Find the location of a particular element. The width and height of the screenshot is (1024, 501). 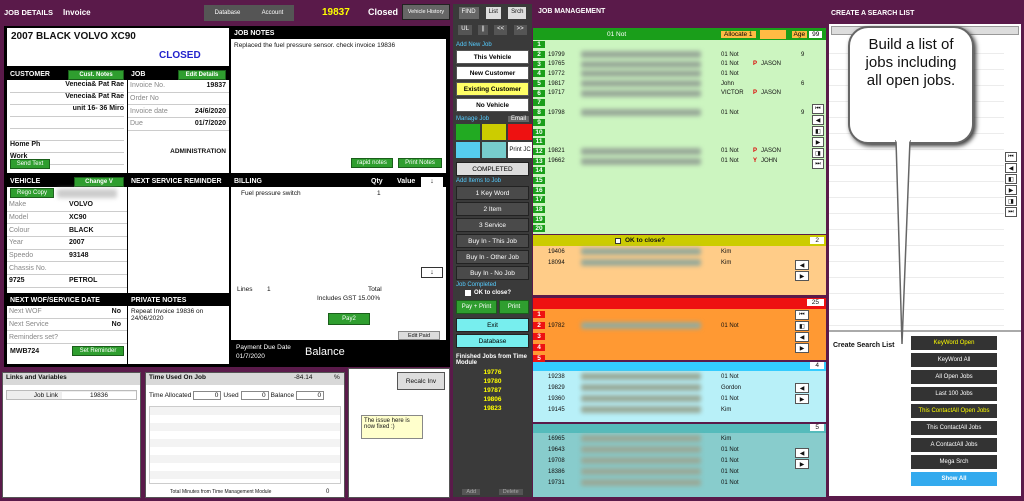

job-row: 13 19662 01 Not Y JOHN is located at coordinates (679, 161).